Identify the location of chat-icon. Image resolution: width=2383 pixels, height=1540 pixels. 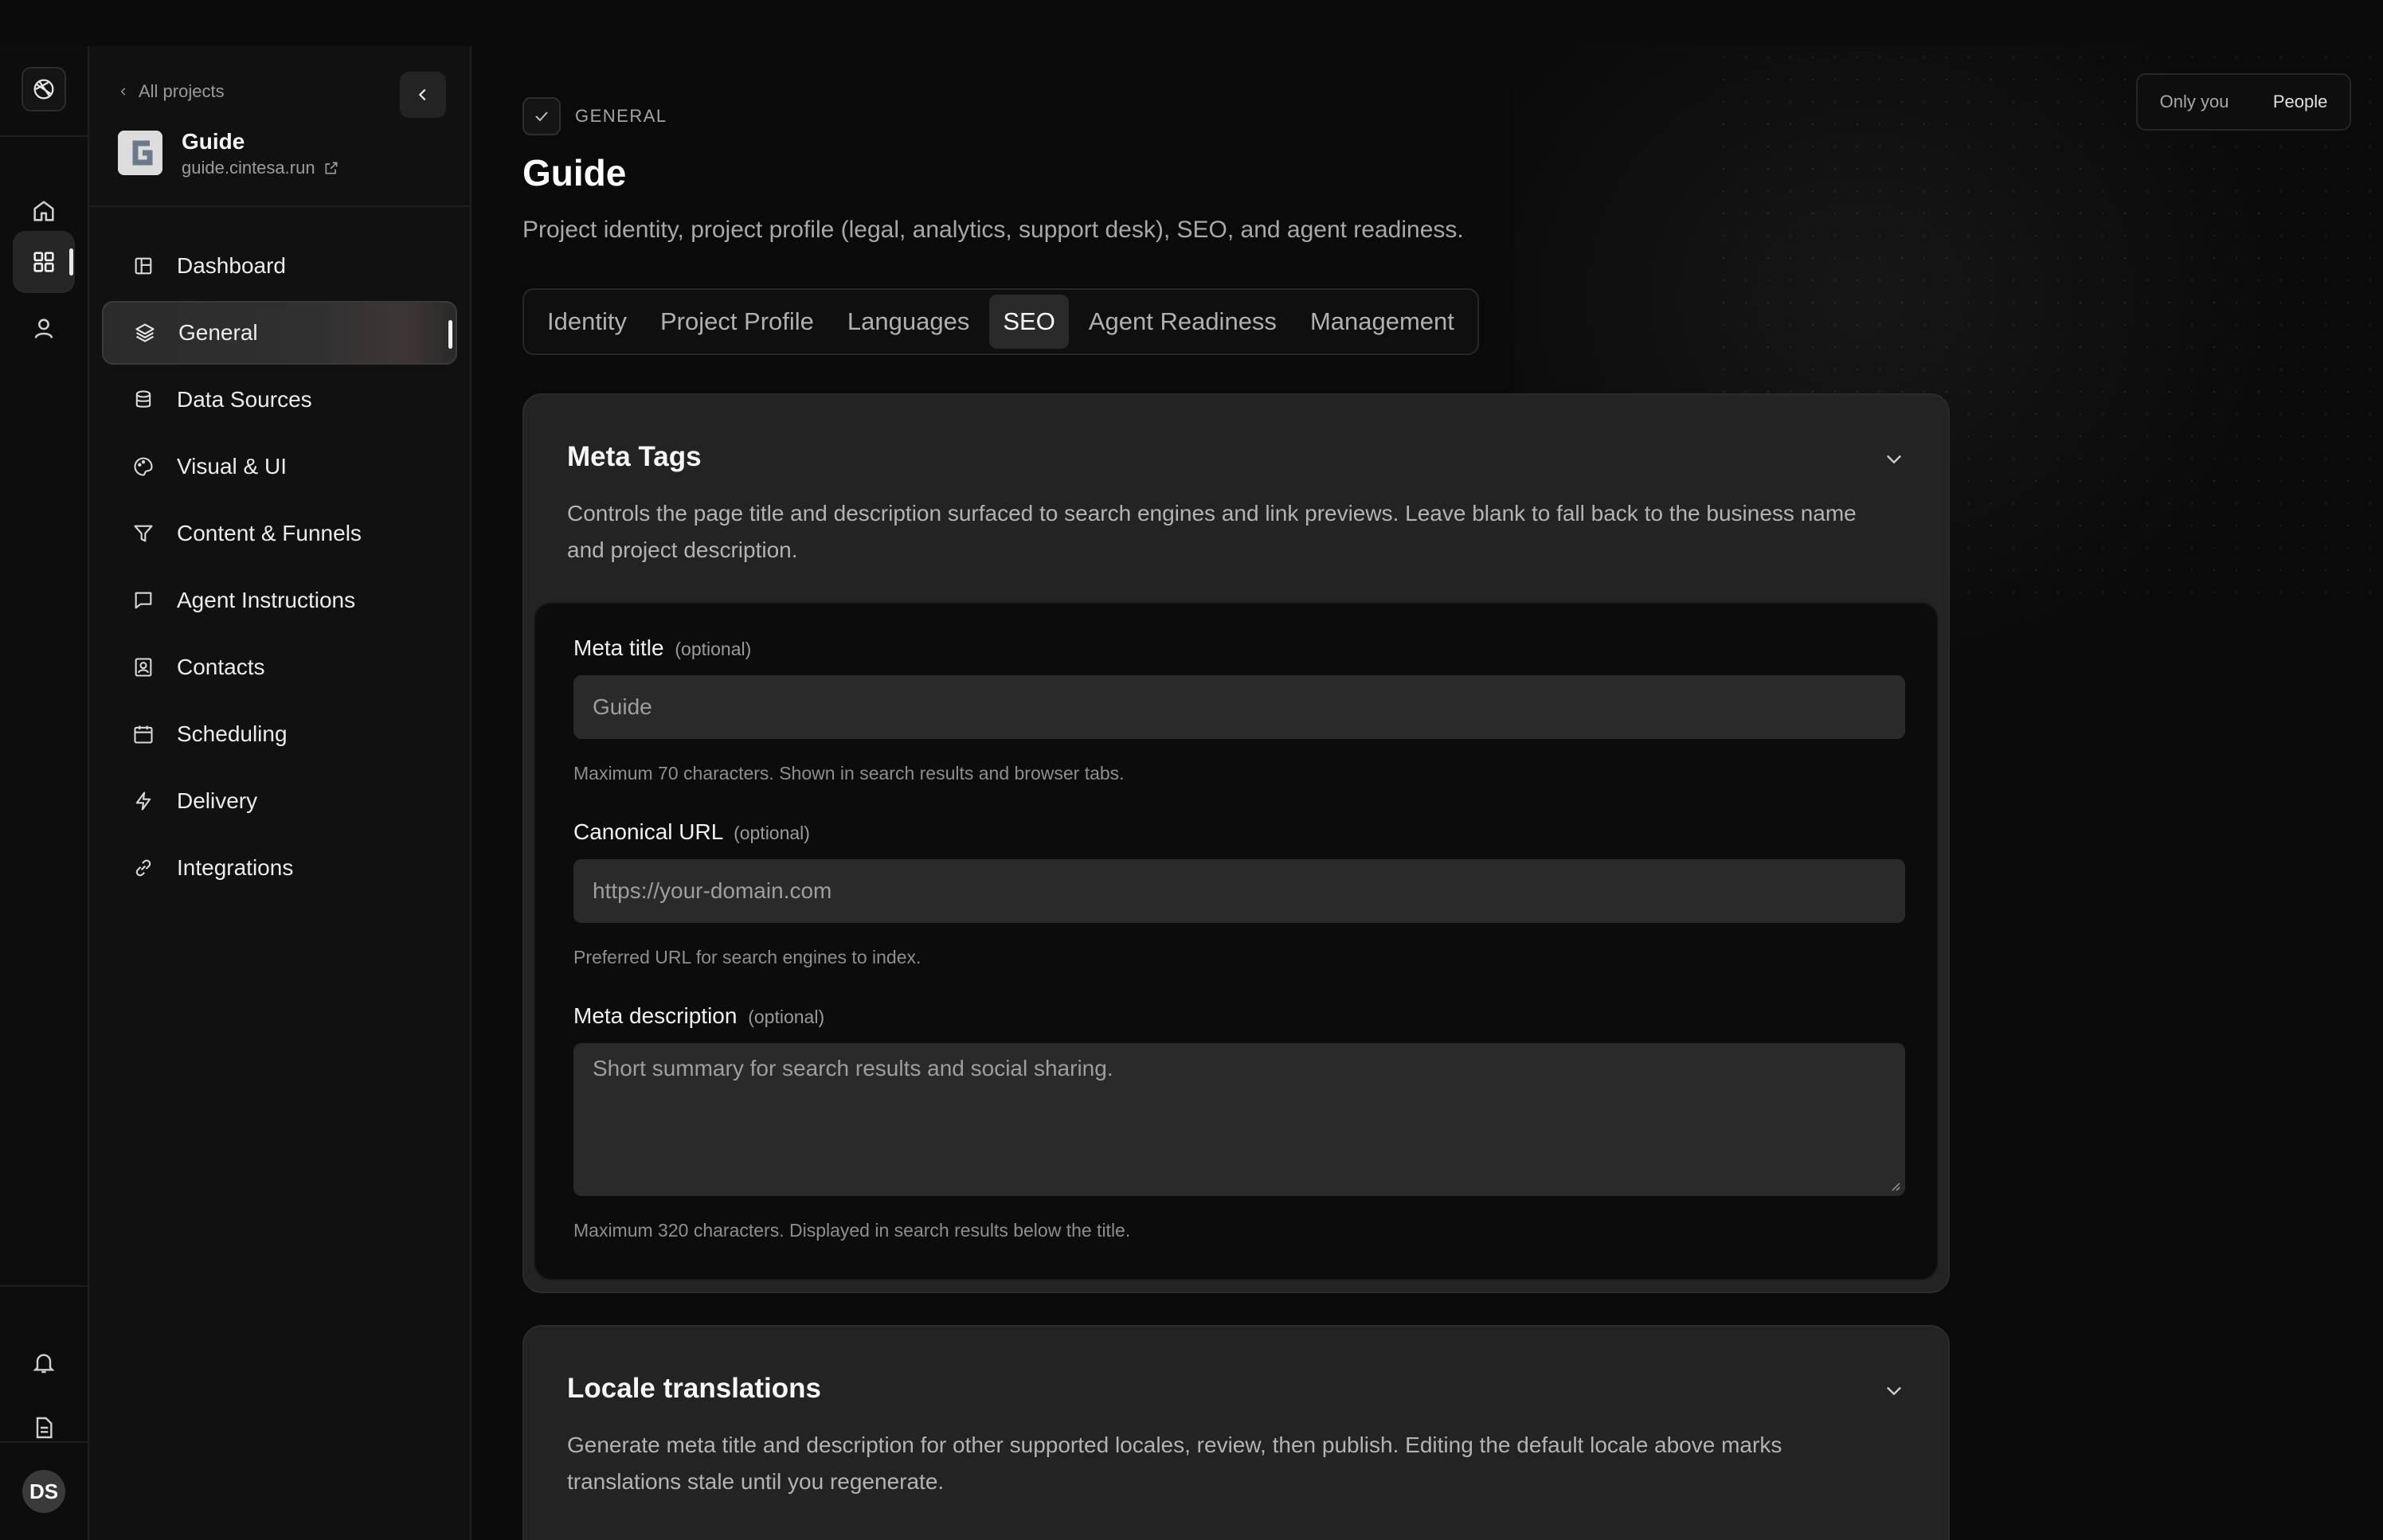
(143, 600).